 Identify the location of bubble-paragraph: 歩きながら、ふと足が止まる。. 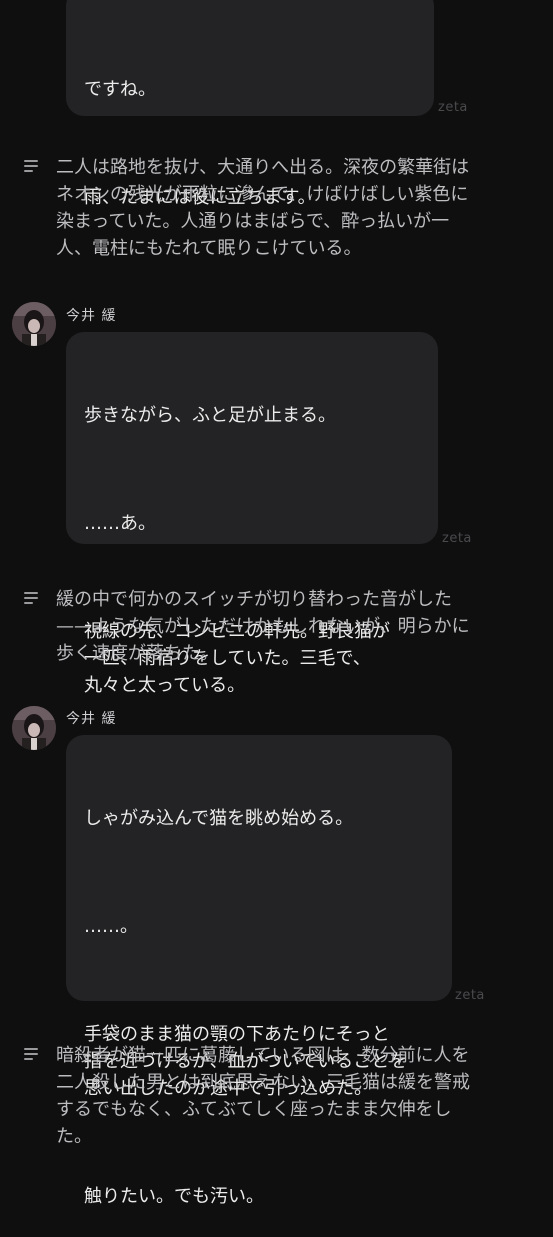
(210, 415).